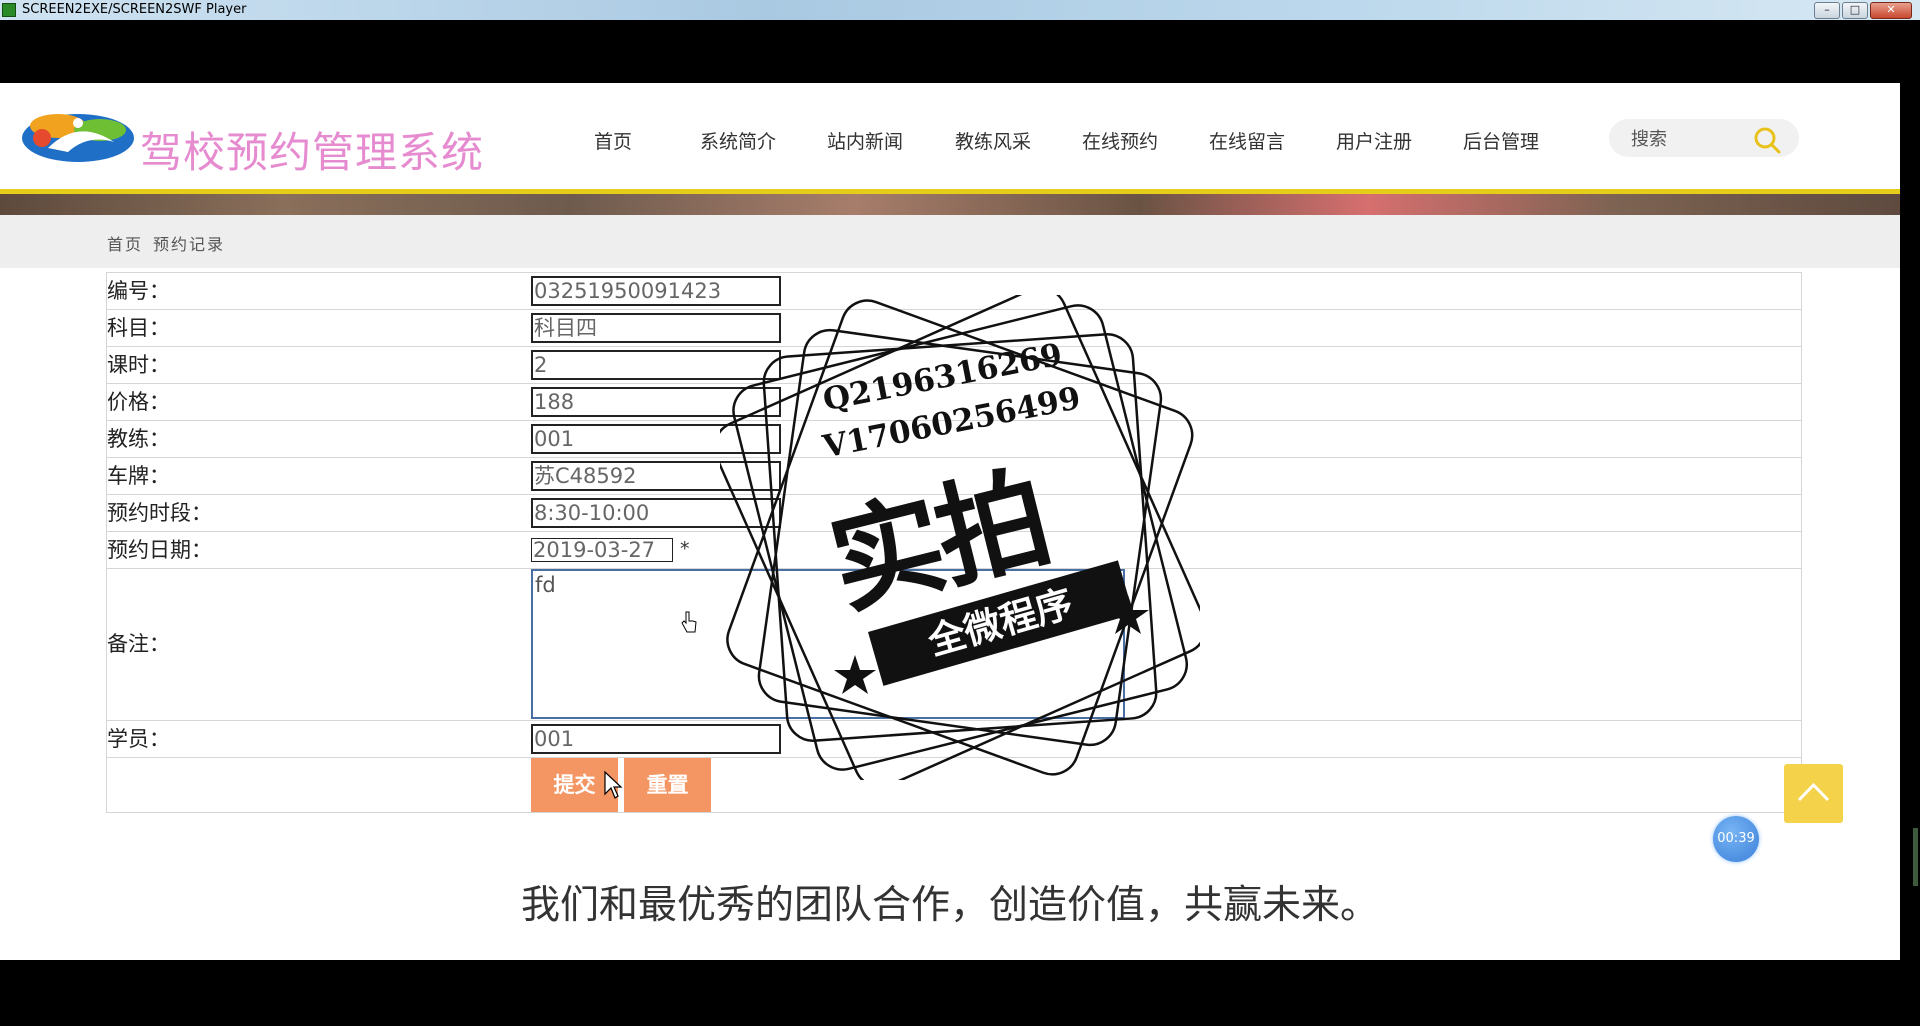  I want to click on date-field: 2019-03-27, so click(602, 550).